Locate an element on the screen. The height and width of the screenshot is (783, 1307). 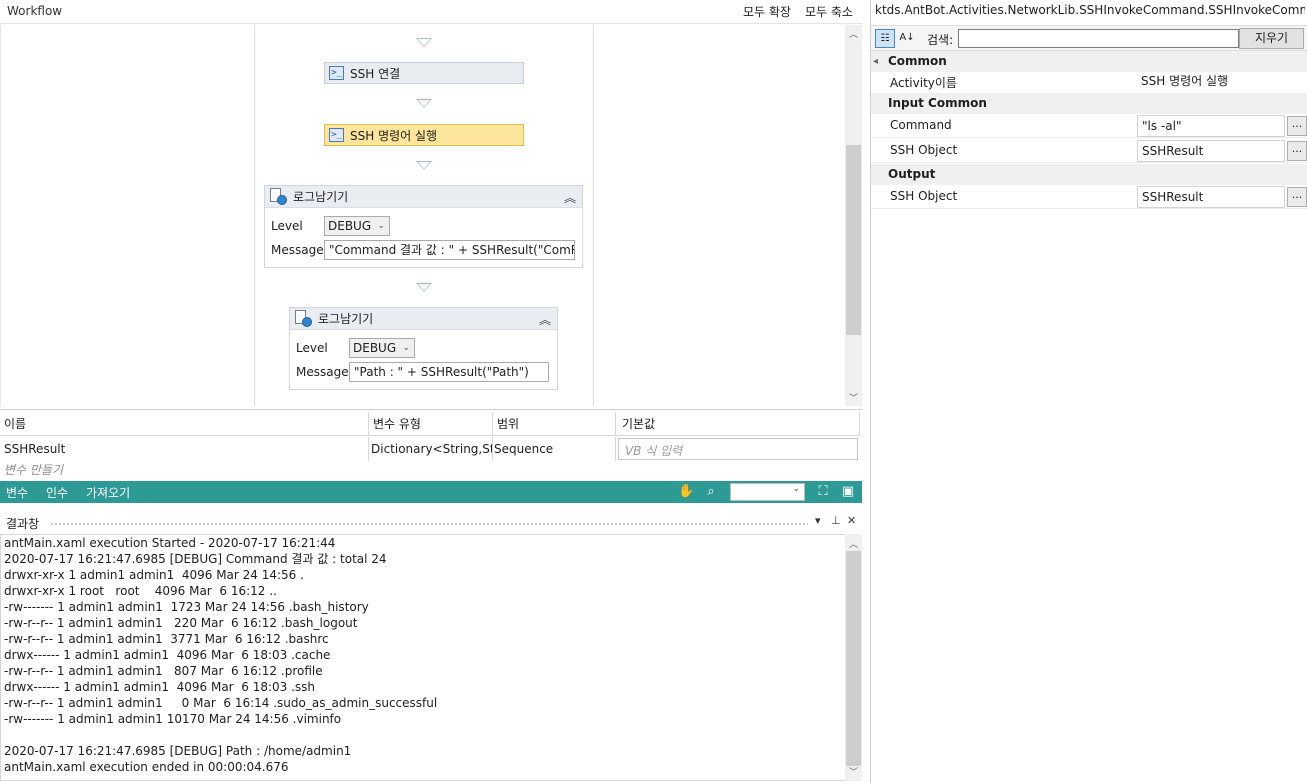
output-scrollbar: ︿ ﹀ is located at coordinates (853, 657).